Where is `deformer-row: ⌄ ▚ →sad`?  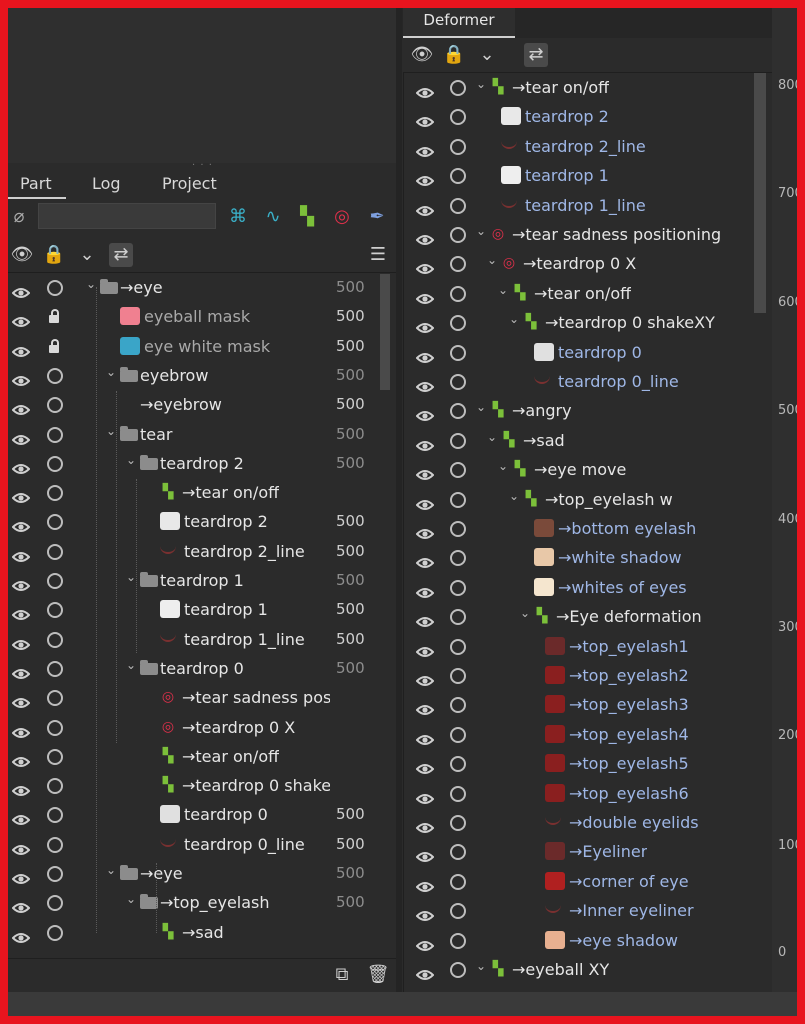
deformer-row: ⌄ ▚ →sad is located at coordinates (588, 440).